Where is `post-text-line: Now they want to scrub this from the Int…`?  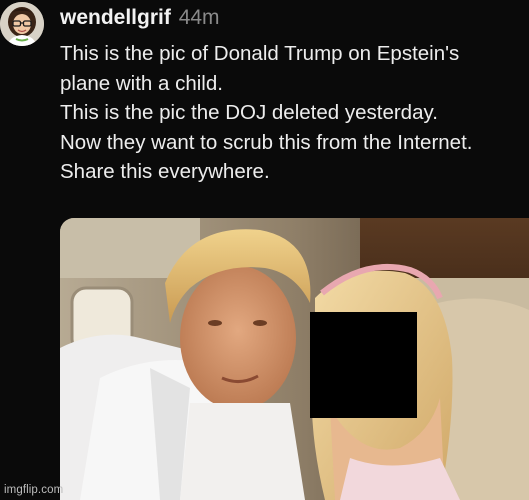
post-text-line: Now they want to scrub this from the Int… is located at coordinates (266, 142).